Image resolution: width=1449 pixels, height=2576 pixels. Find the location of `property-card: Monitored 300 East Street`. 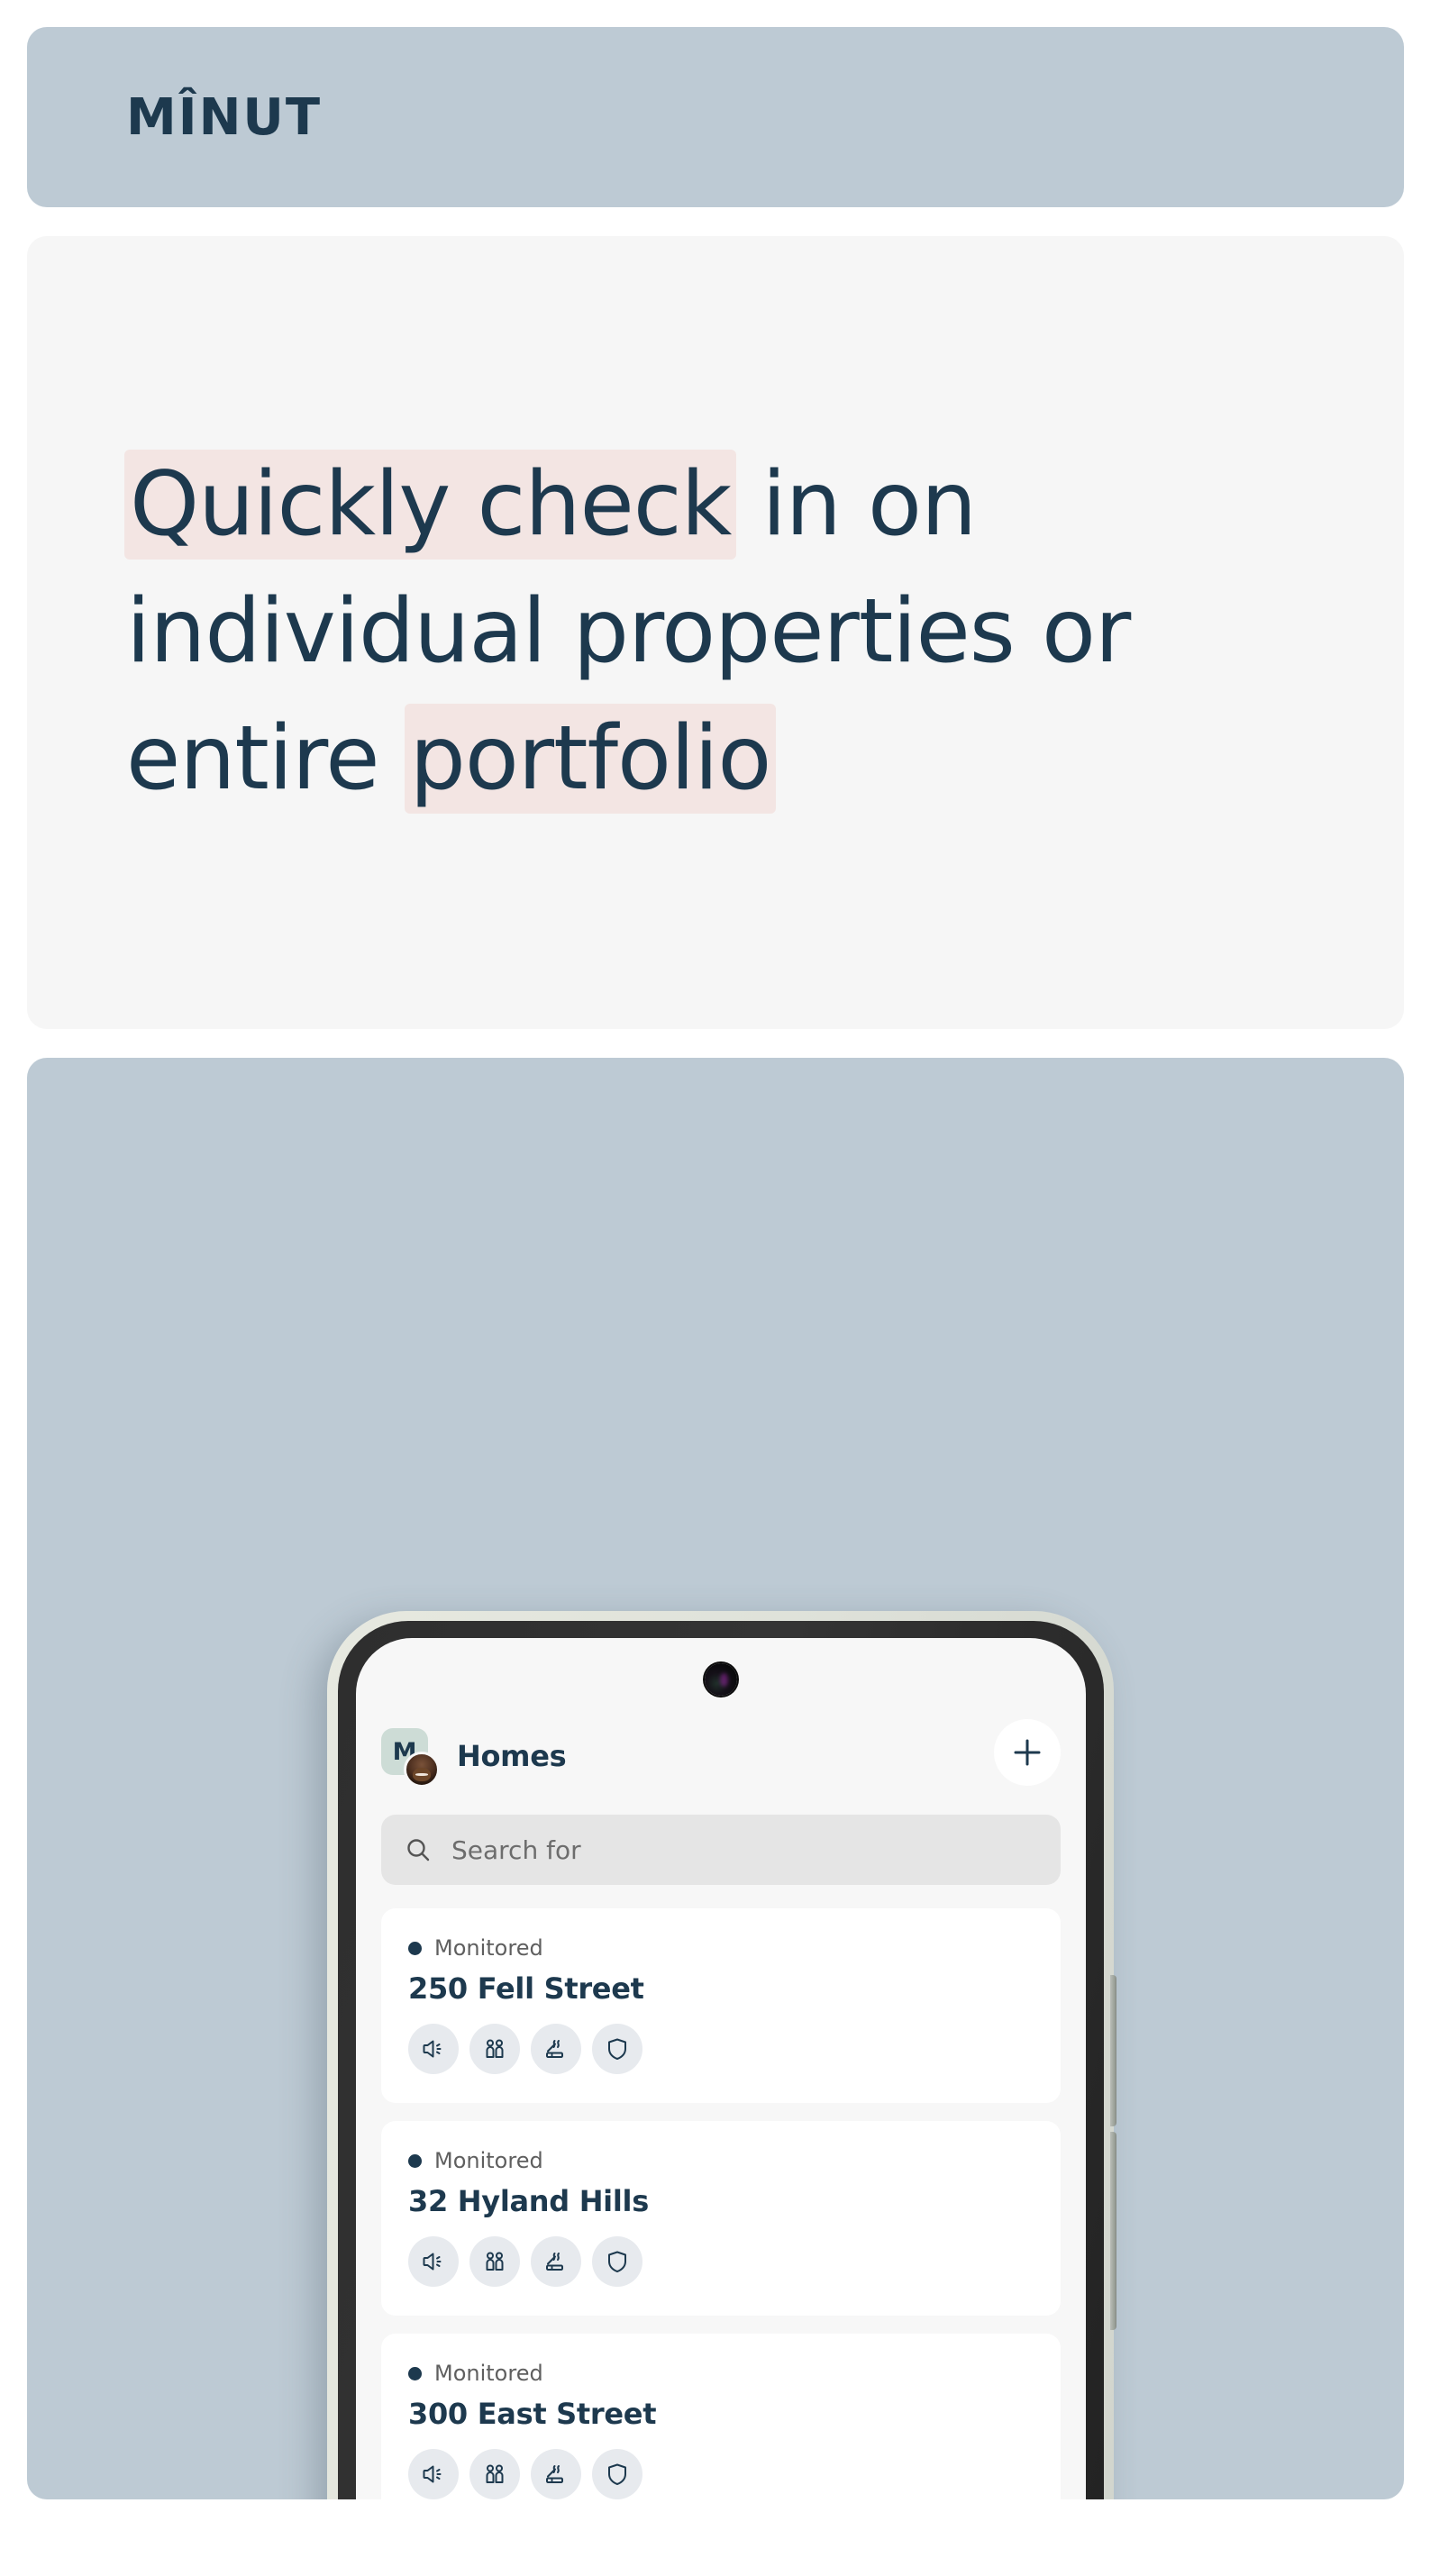

property-card: Monitored 300 East Street is located at coordinates (721, 2416).